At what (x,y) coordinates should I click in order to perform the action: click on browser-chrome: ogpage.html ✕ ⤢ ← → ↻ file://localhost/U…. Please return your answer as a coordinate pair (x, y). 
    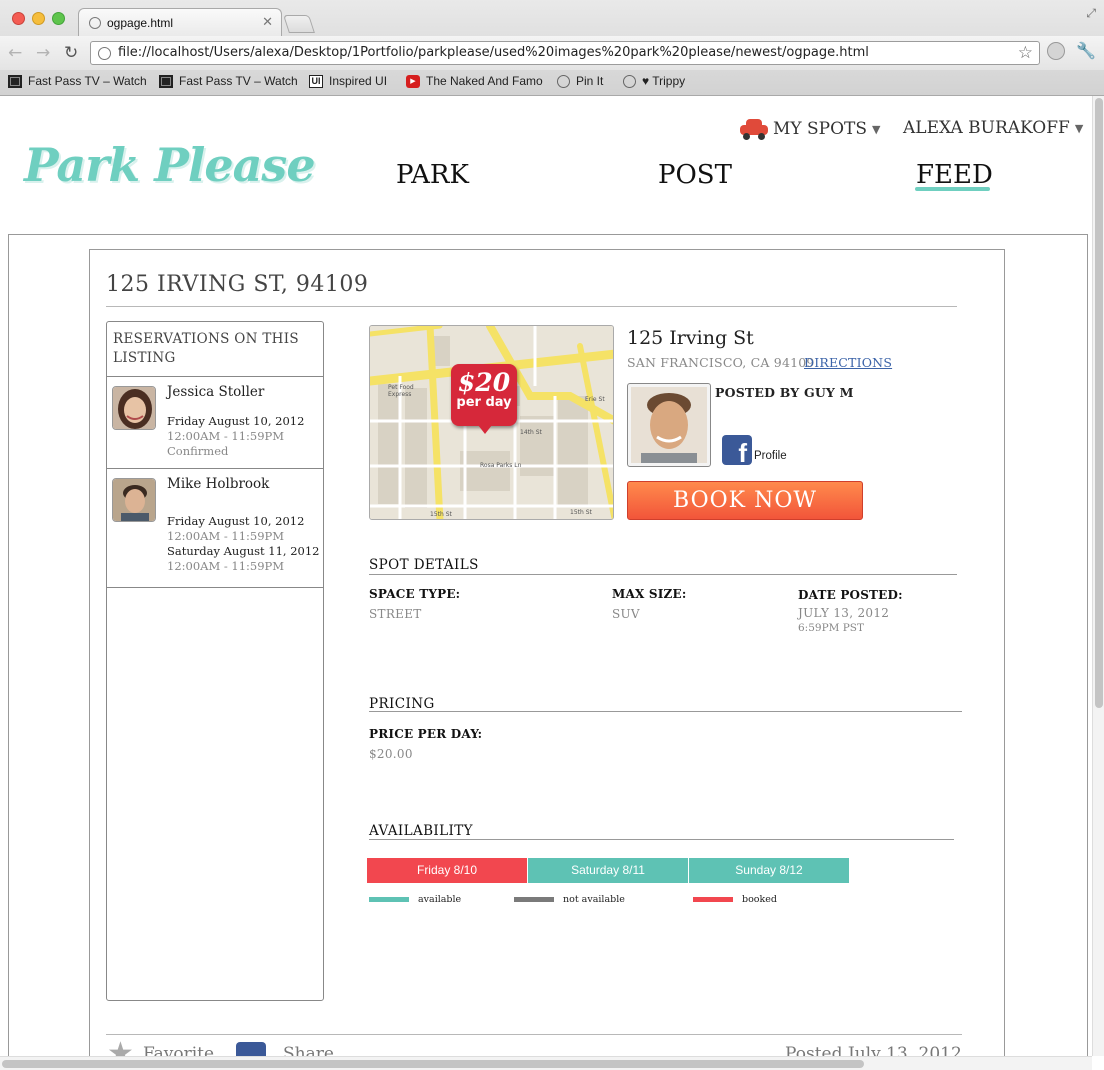
    Looking at the image, I should click on (552, 48).